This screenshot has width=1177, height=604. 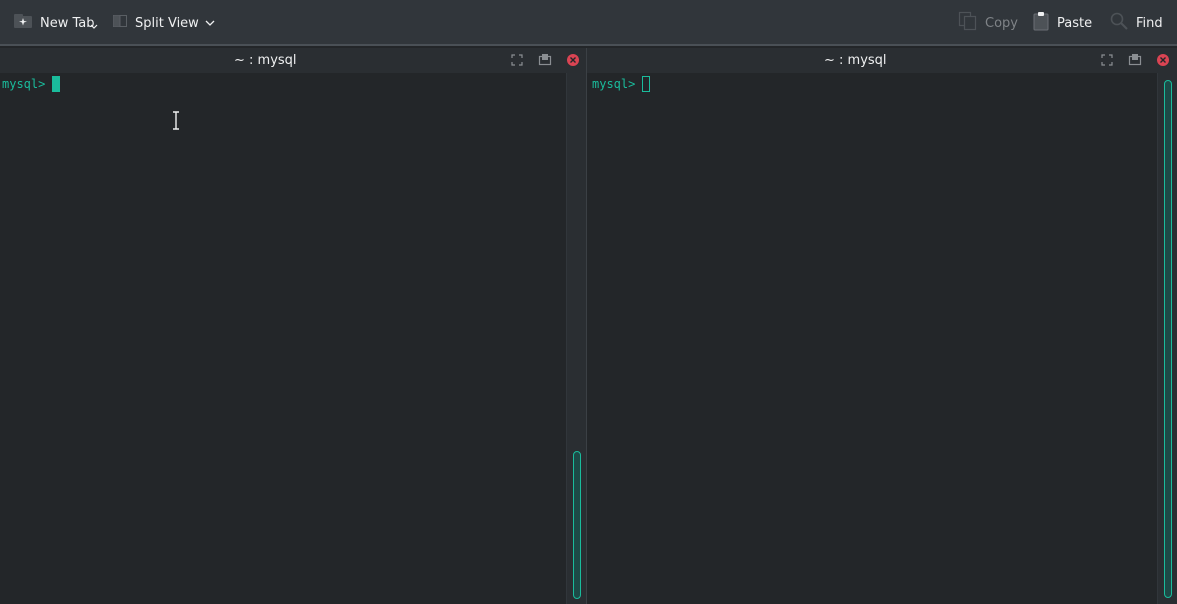 I want to click on split-view-label: Split View, so click(x=167, y=23).